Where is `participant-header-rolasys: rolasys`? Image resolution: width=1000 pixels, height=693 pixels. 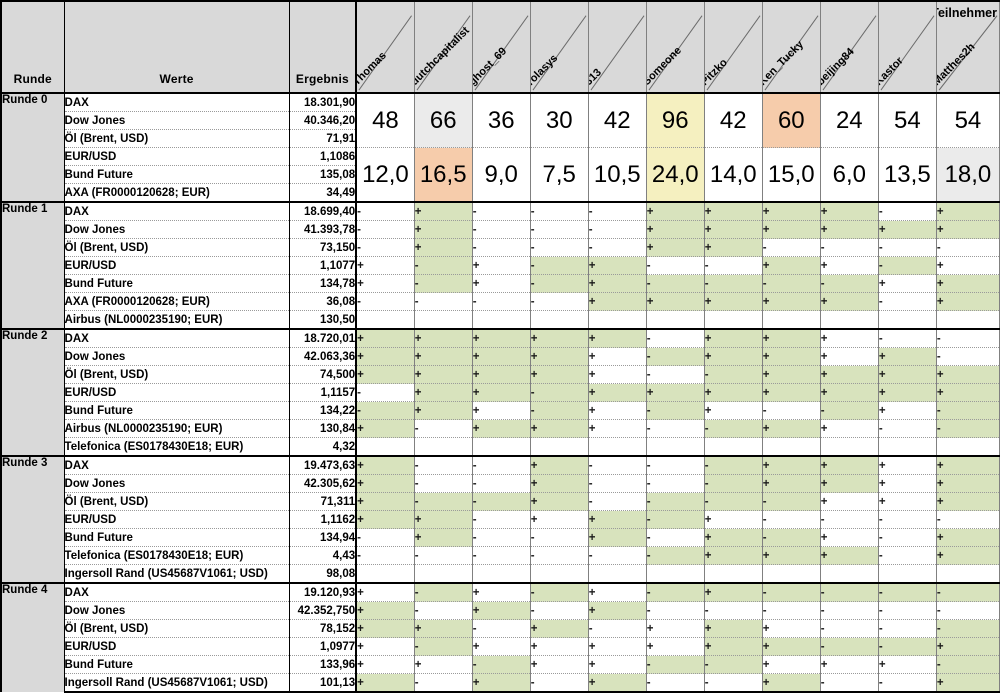
participant-header-rolasys: rolasys is located at coordinates (559, 47).